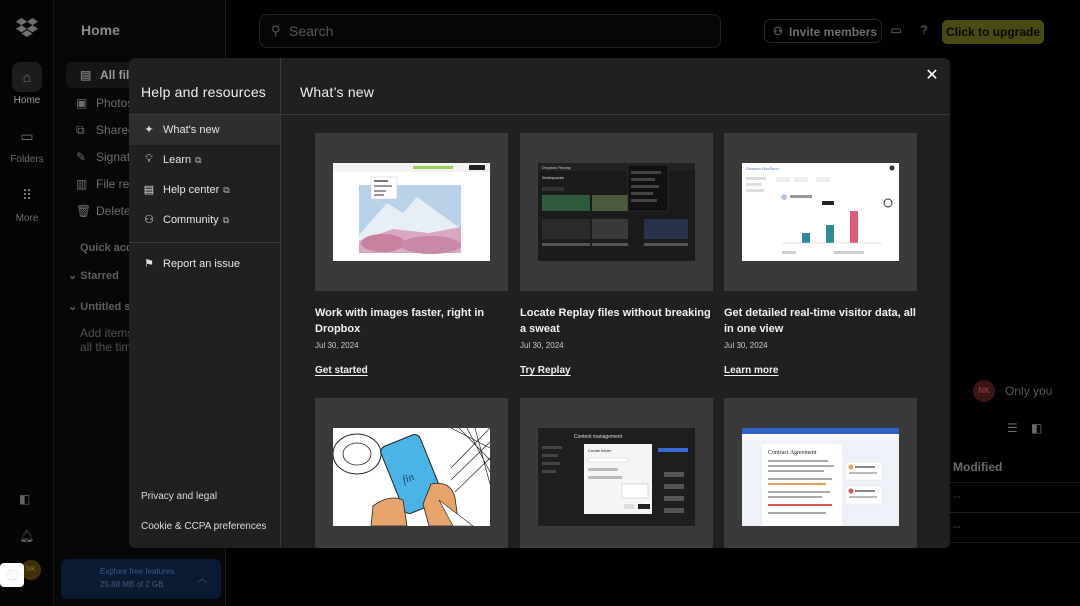 The image size is (1080, 606). I want to click on cookie-preferences-link: Cookie & CCPA preferences, so click(203, 526).